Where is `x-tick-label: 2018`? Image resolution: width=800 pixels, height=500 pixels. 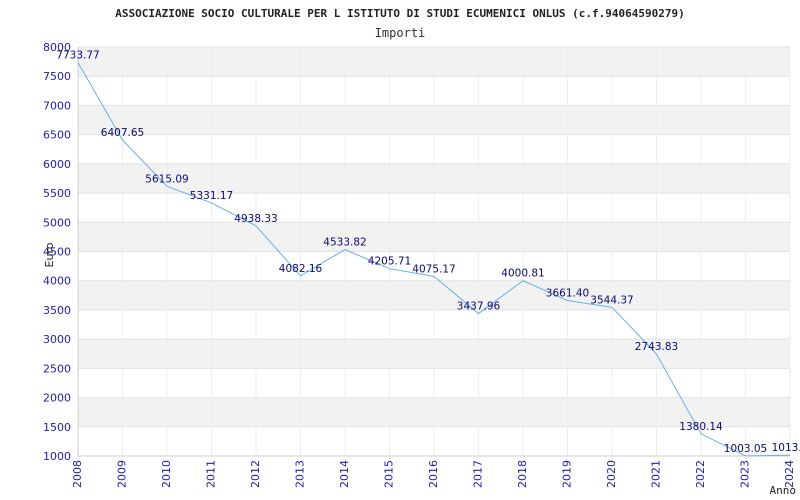 x-tick-label: 2018 is located at coordinates (522, 474).